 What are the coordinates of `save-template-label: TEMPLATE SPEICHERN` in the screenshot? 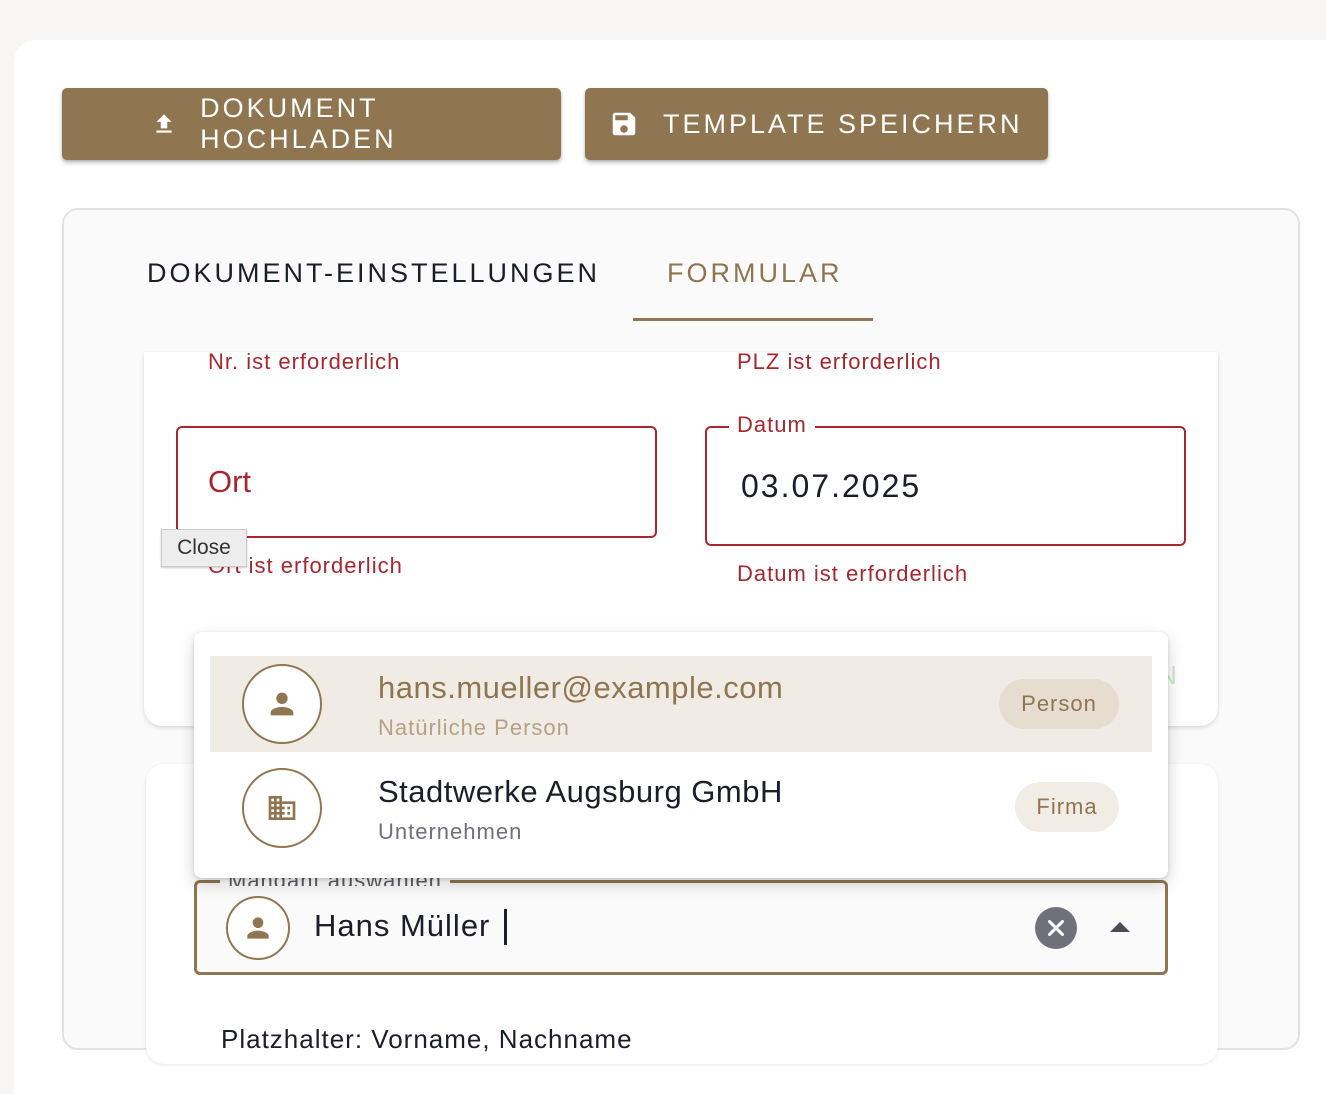 It's located at (843, 123).